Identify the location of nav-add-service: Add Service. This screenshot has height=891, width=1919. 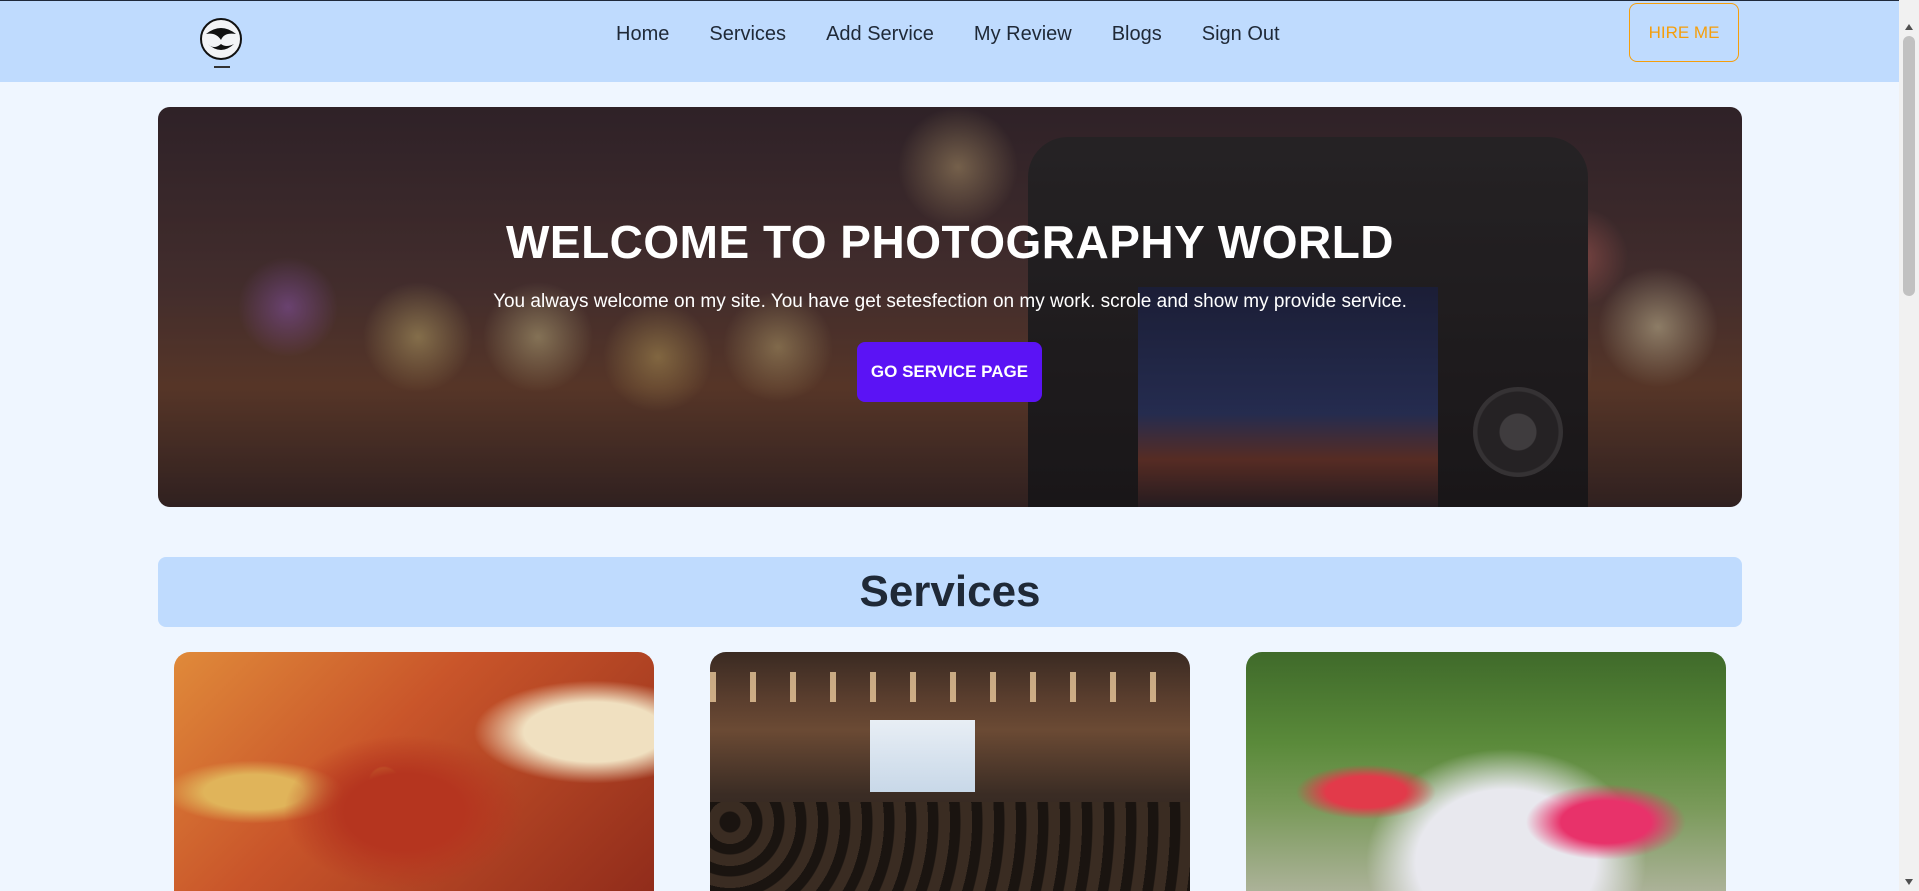
(880, 34).